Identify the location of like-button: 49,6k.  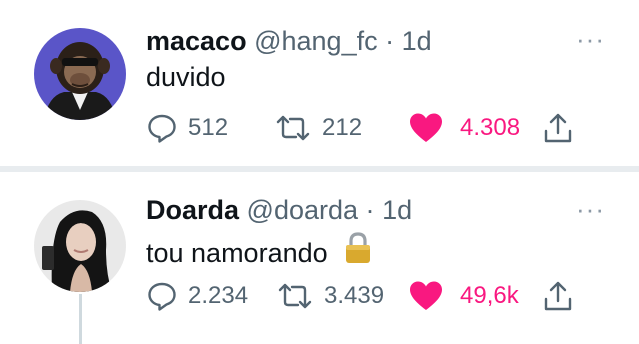
(463, 296).